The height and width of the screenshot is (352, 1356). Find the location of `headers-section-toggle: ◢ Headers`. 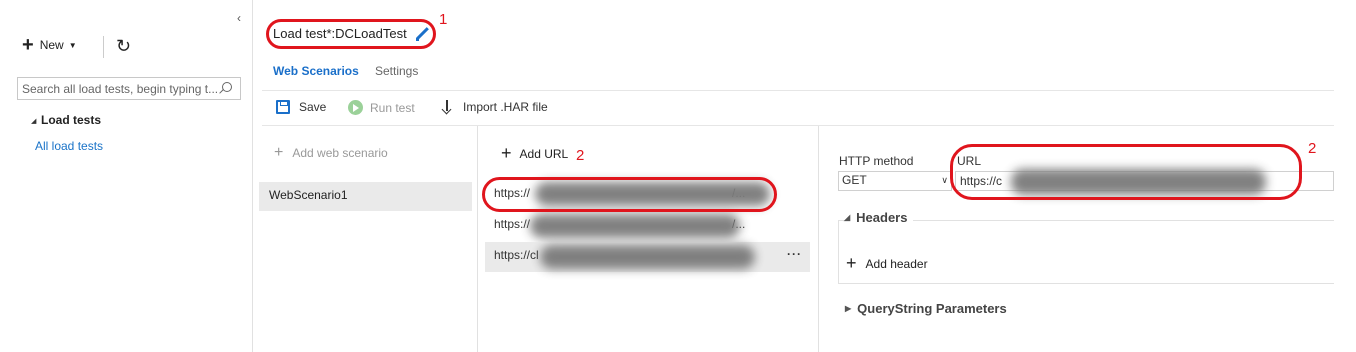

headers-section-toggle: ◢ Headers is located at coordinates (879, 217).